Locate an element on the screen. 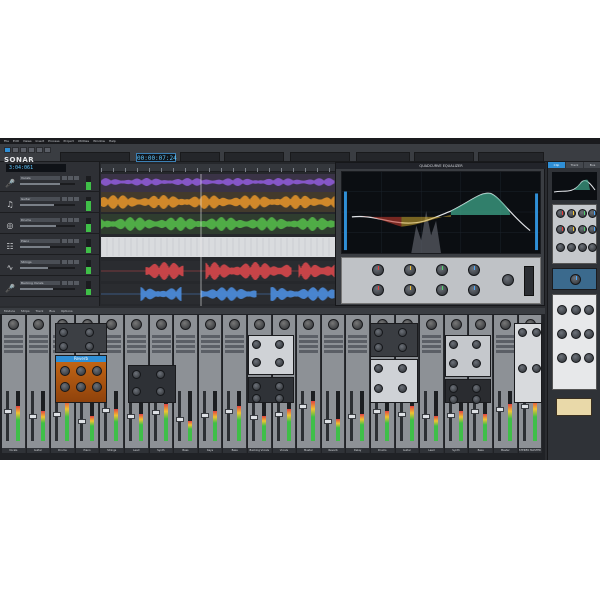 The height and width of the screenshot is (600, 600). edit-tool-button is located at coordinates (31, 150).